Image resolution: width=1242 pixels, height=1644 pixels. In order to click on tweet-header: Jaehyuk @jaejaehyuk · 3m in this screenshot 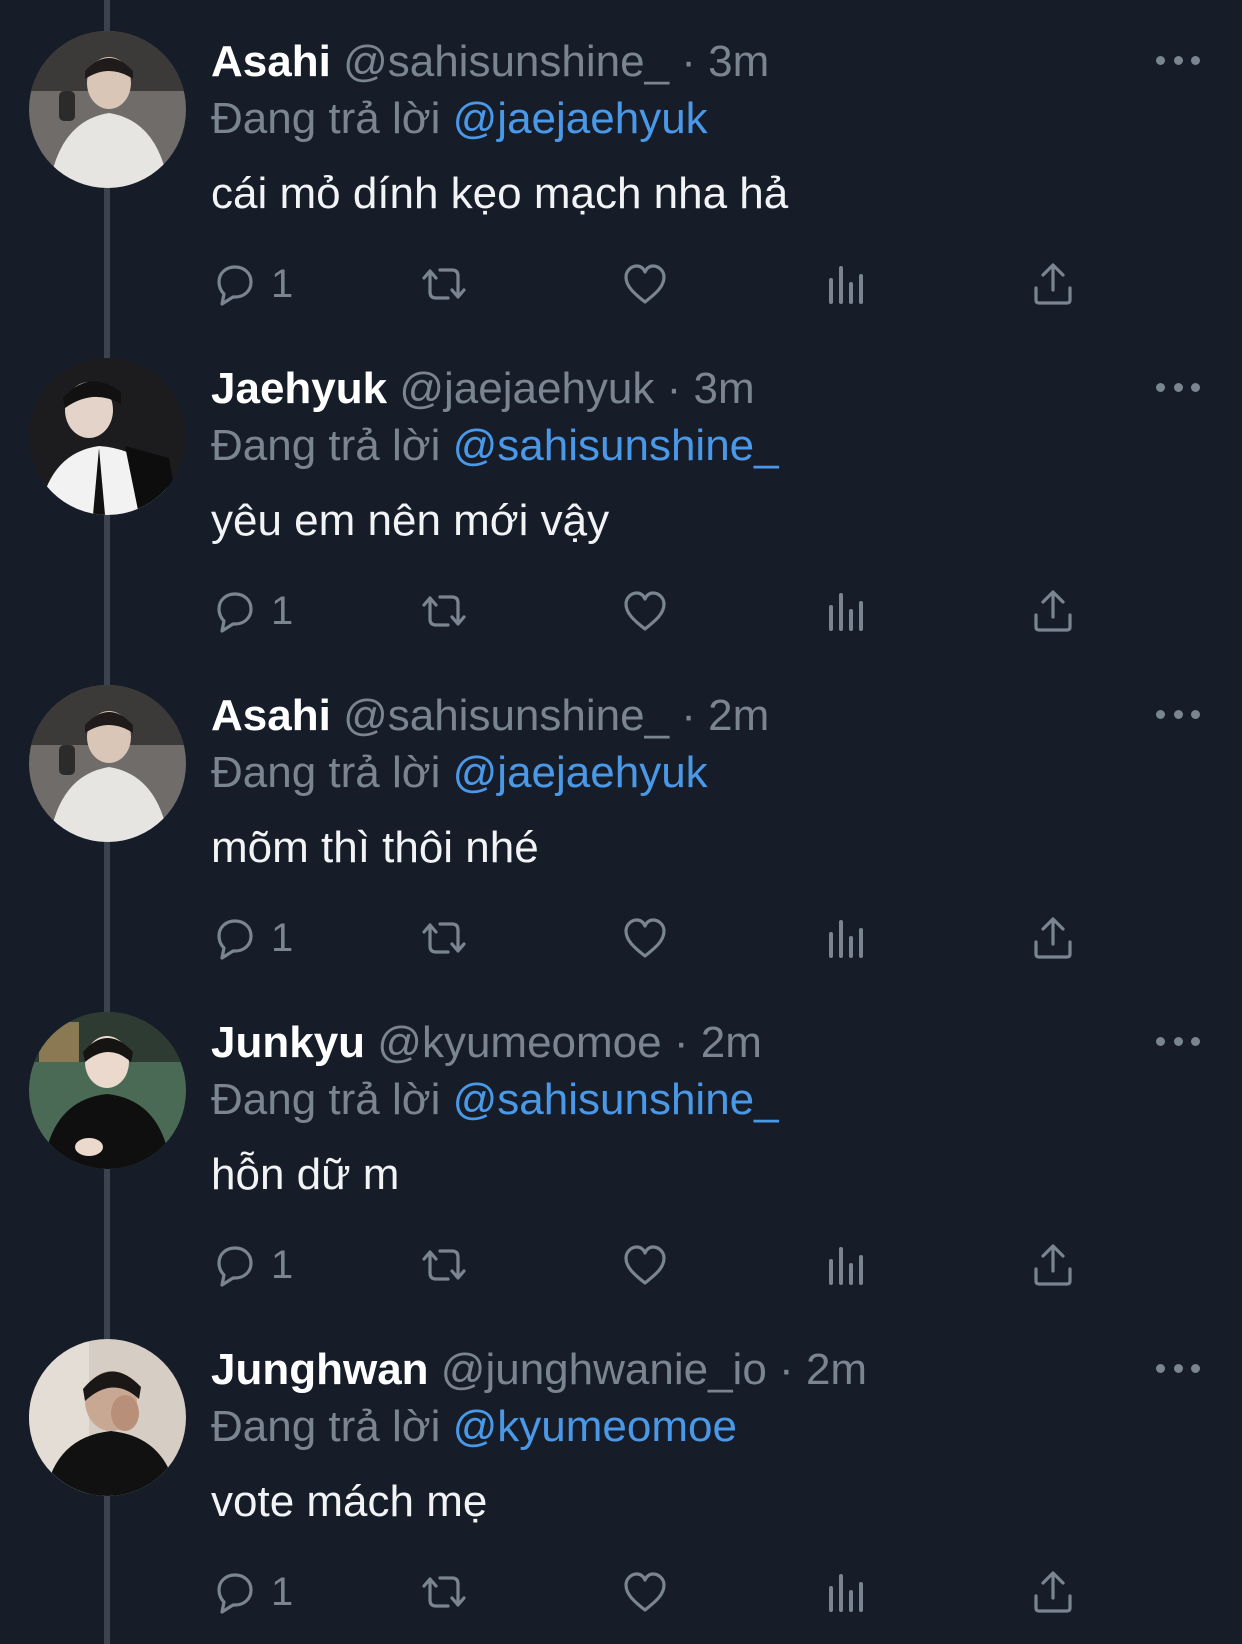, I will do `click(483, 389)`.